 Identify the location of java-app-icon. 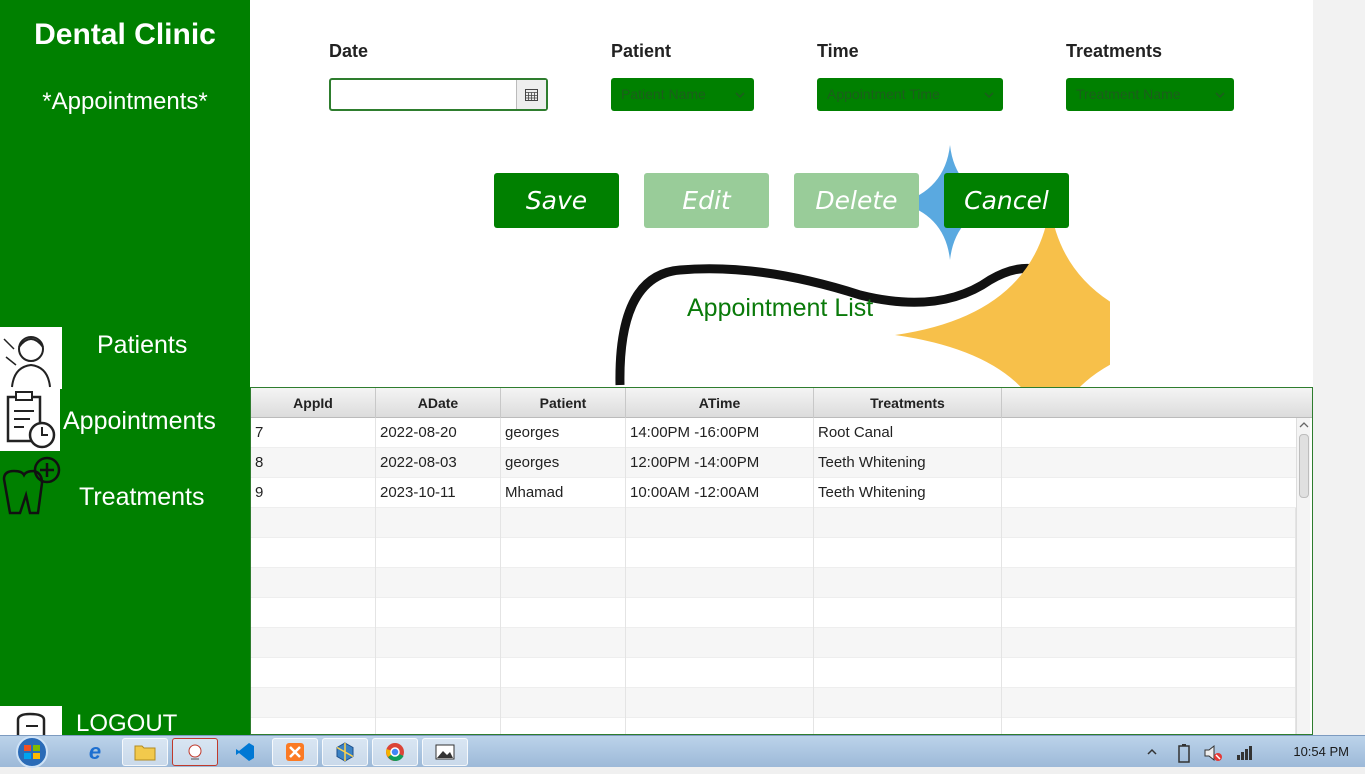
(195, 752).